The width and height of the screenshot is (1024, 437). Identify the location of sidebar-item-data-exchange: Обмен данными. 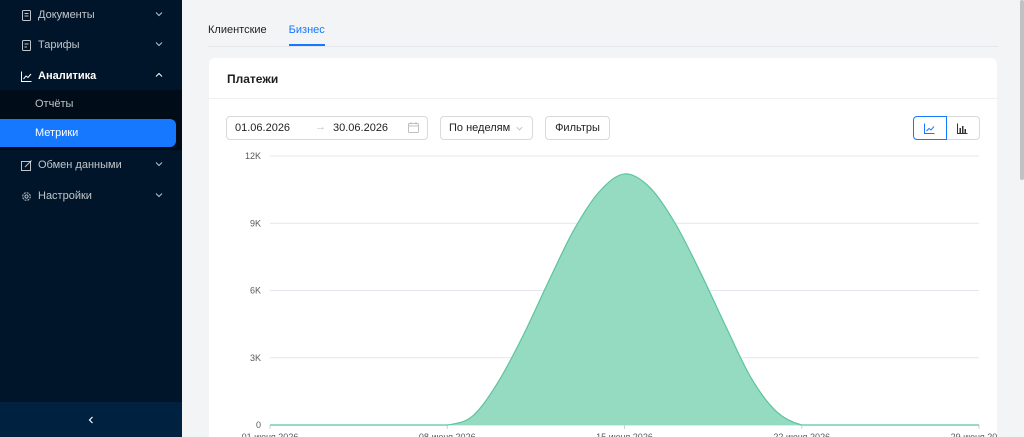
(91, 165).